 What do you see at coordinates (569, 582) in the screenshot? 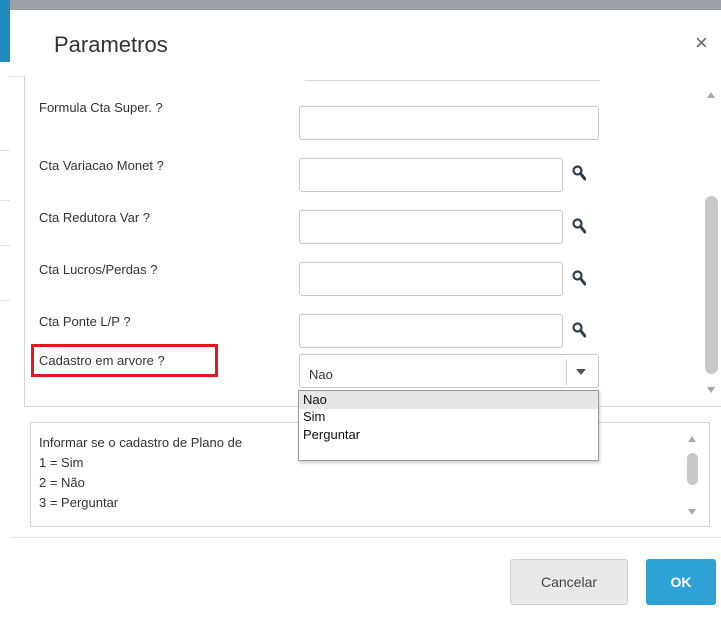
I see `cancel-button: Cancelar` at bounding box center [569, 582].